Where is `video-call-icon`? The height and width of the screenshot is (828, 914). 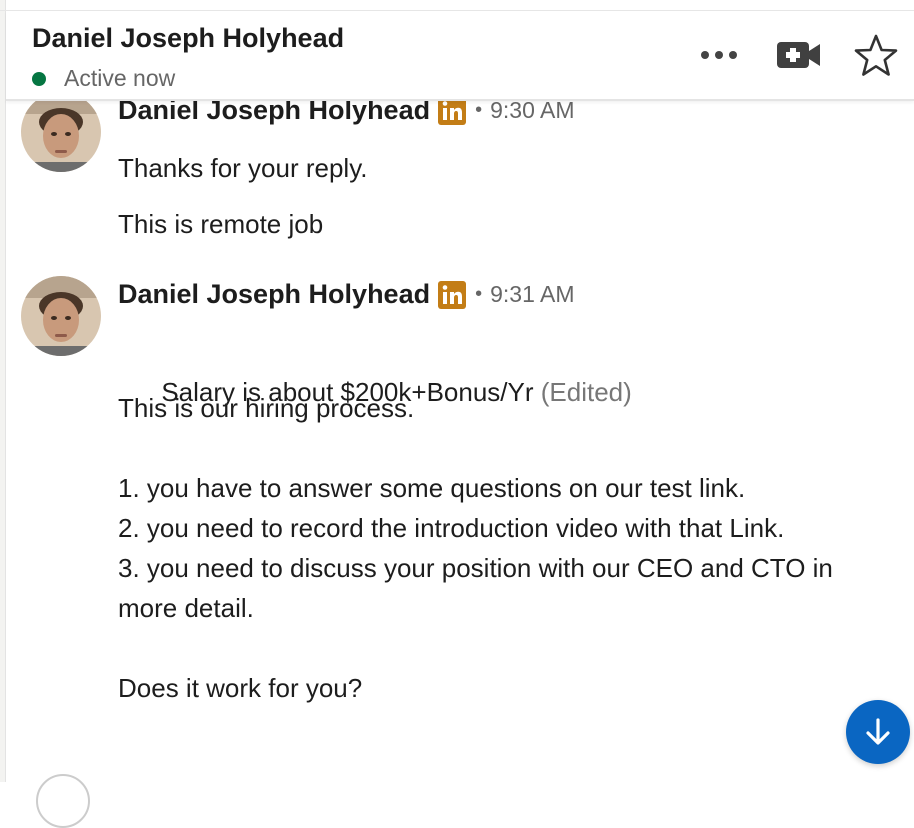
video-call-icon is located at coordinates (798, 55).